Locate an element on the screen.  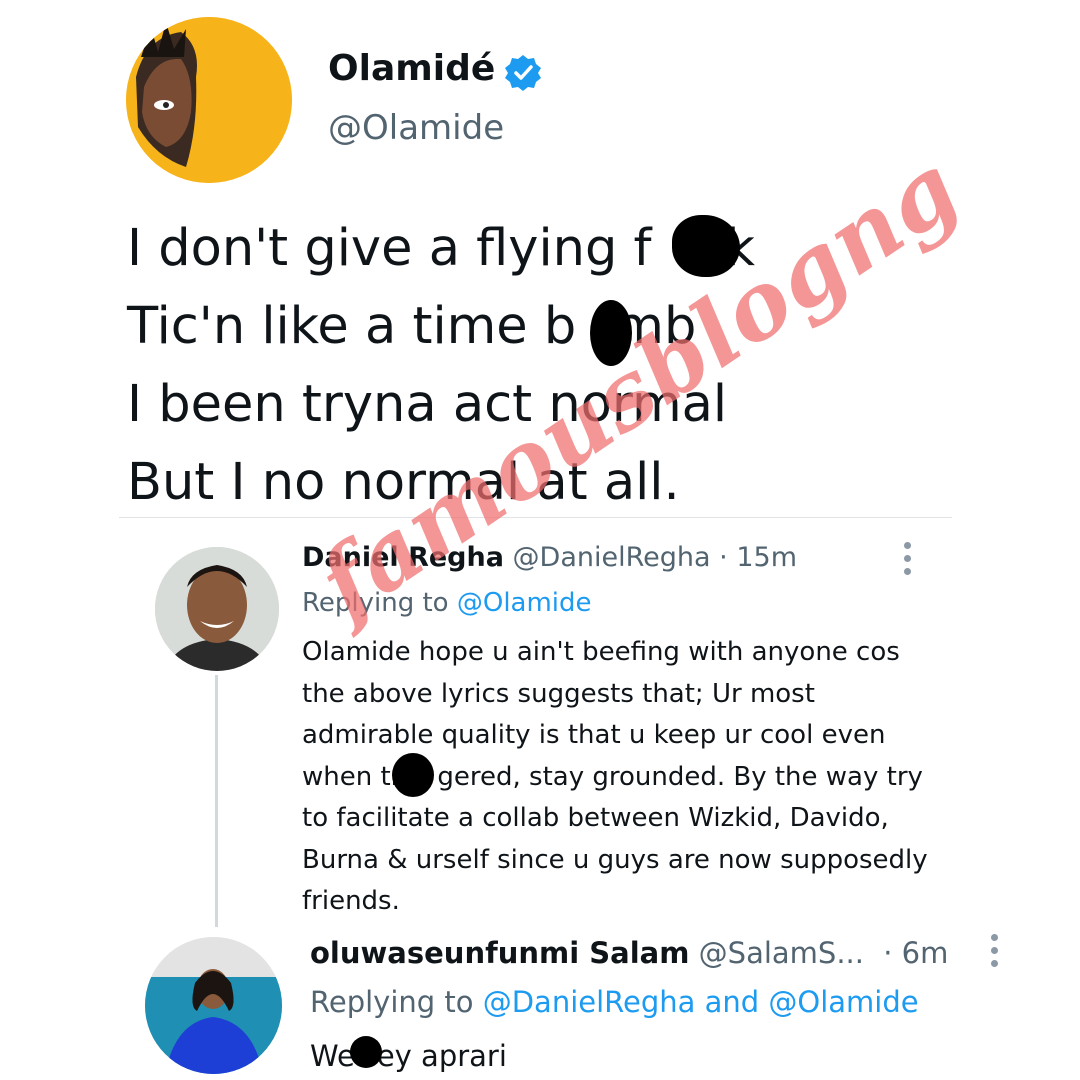
replying-prefix: Replying to is located at coordinates (392, 1002).